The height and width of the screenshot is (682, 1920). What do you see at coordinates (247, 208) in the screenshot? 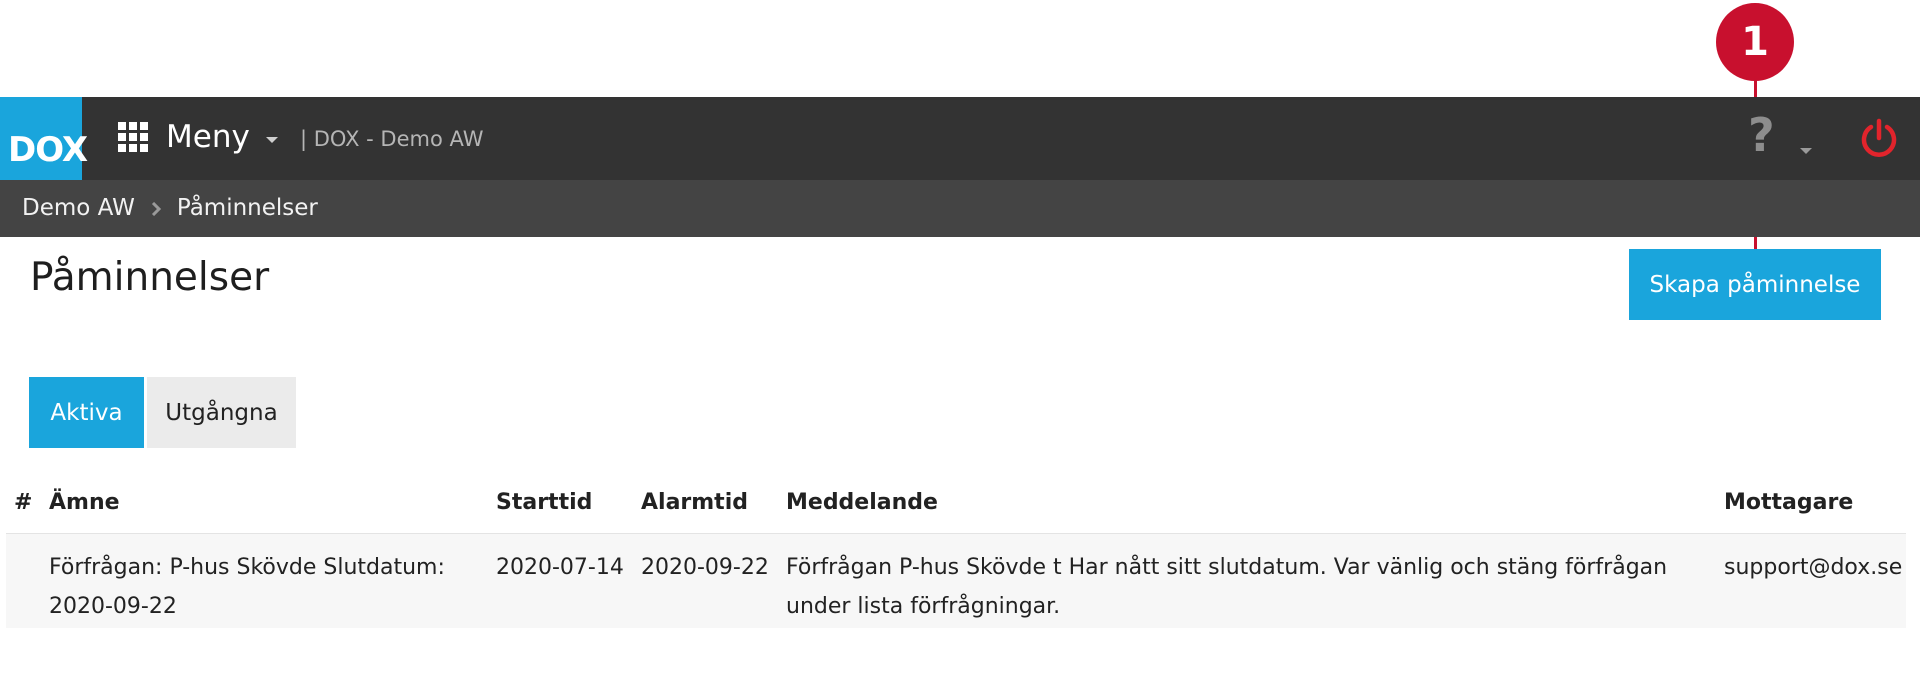
I see `breadcrumb-item-paminnelser: Påminnelser` at bounding box center [247, 208].